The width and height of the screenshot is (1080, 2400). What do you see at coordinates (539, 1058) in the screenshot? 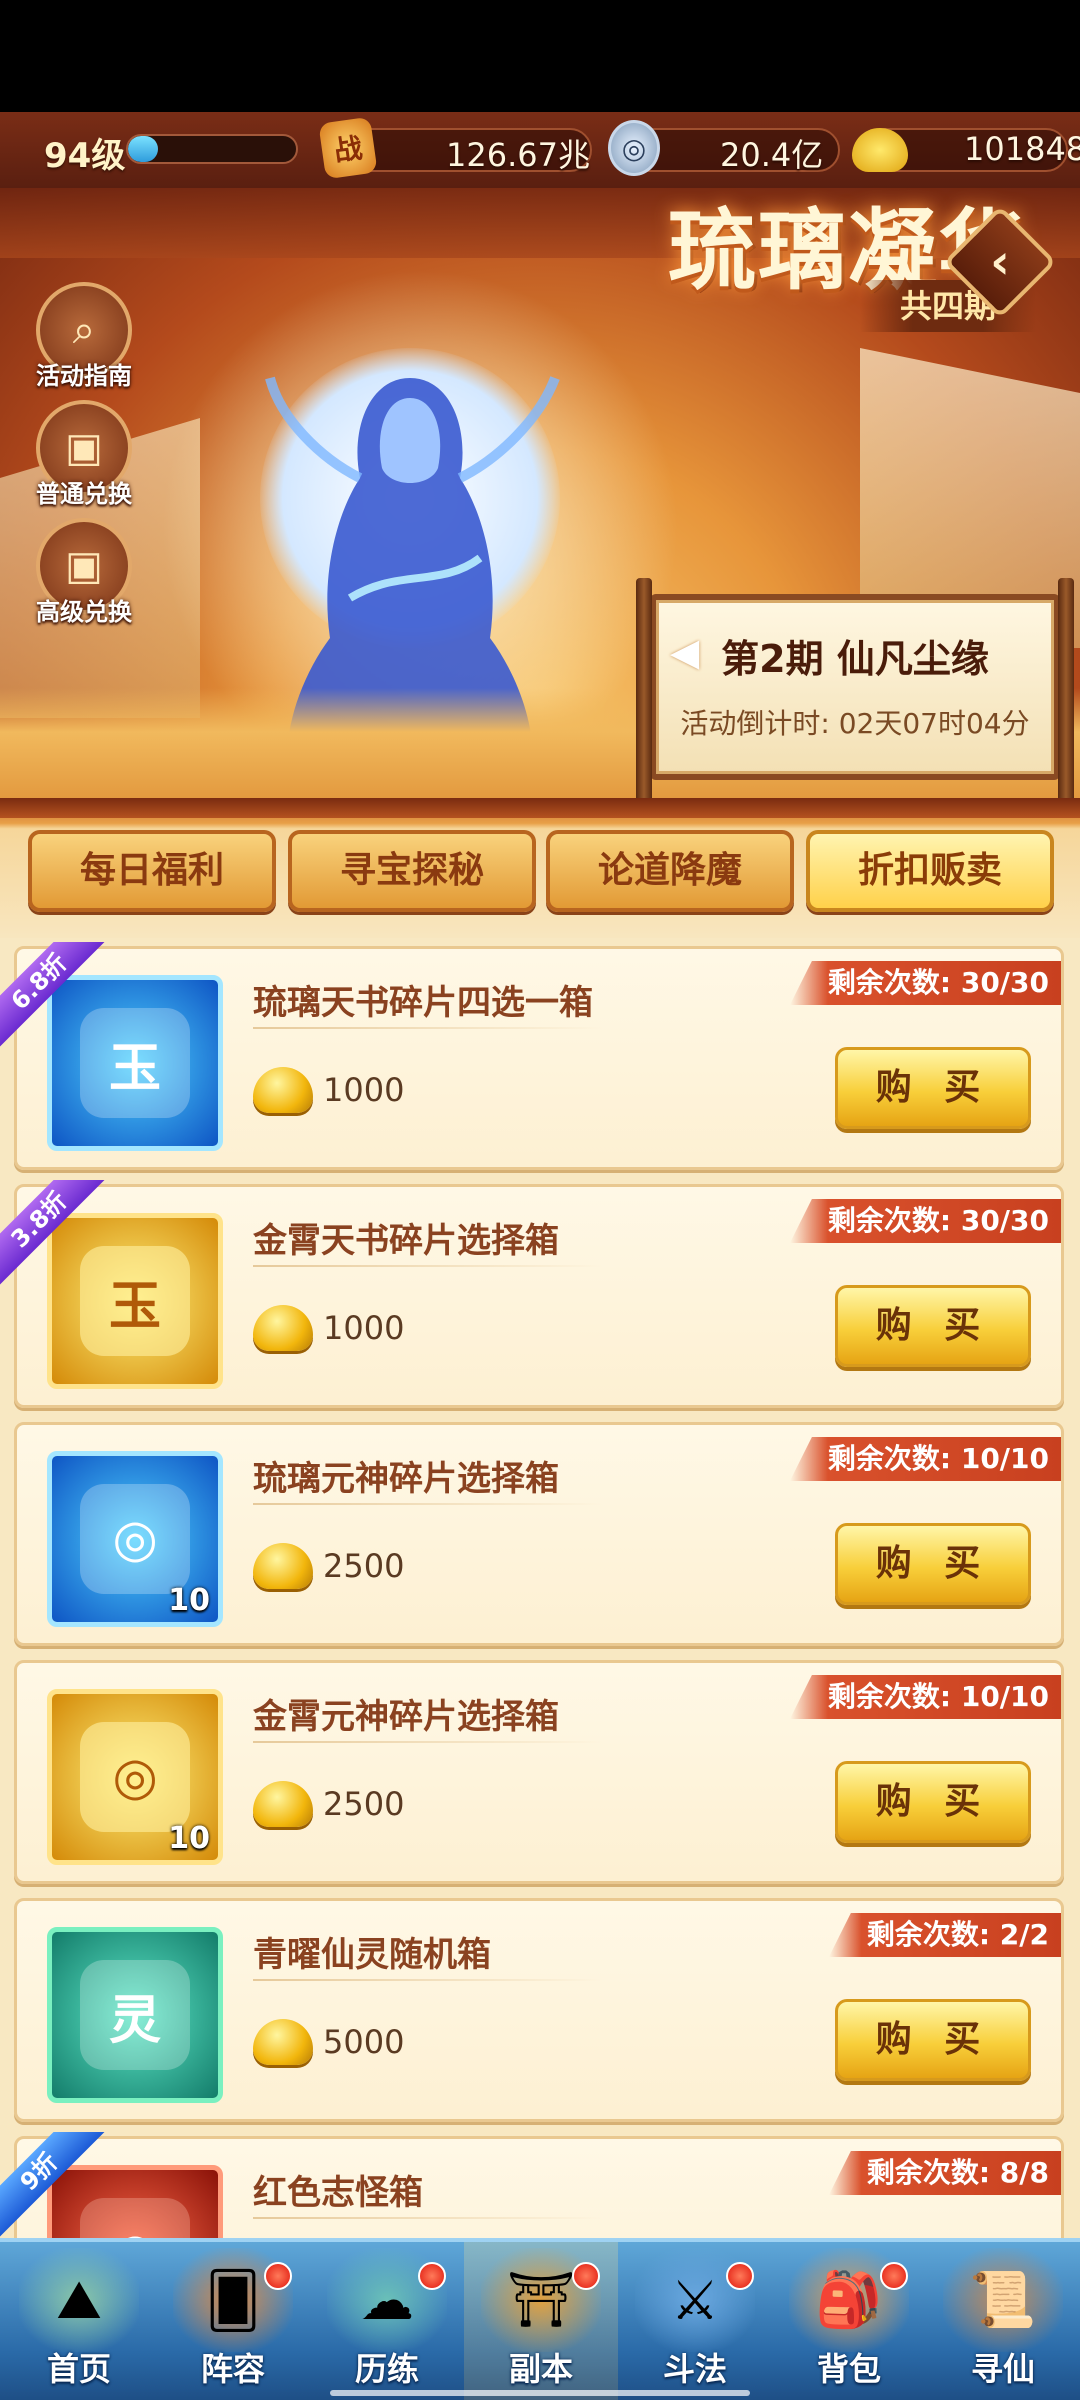
I see `shop-item-card: 玉 琉璃天书碎片四选一箱 1000 剩余次数: 30/30 购 买` at bounding box center [539, 1058].